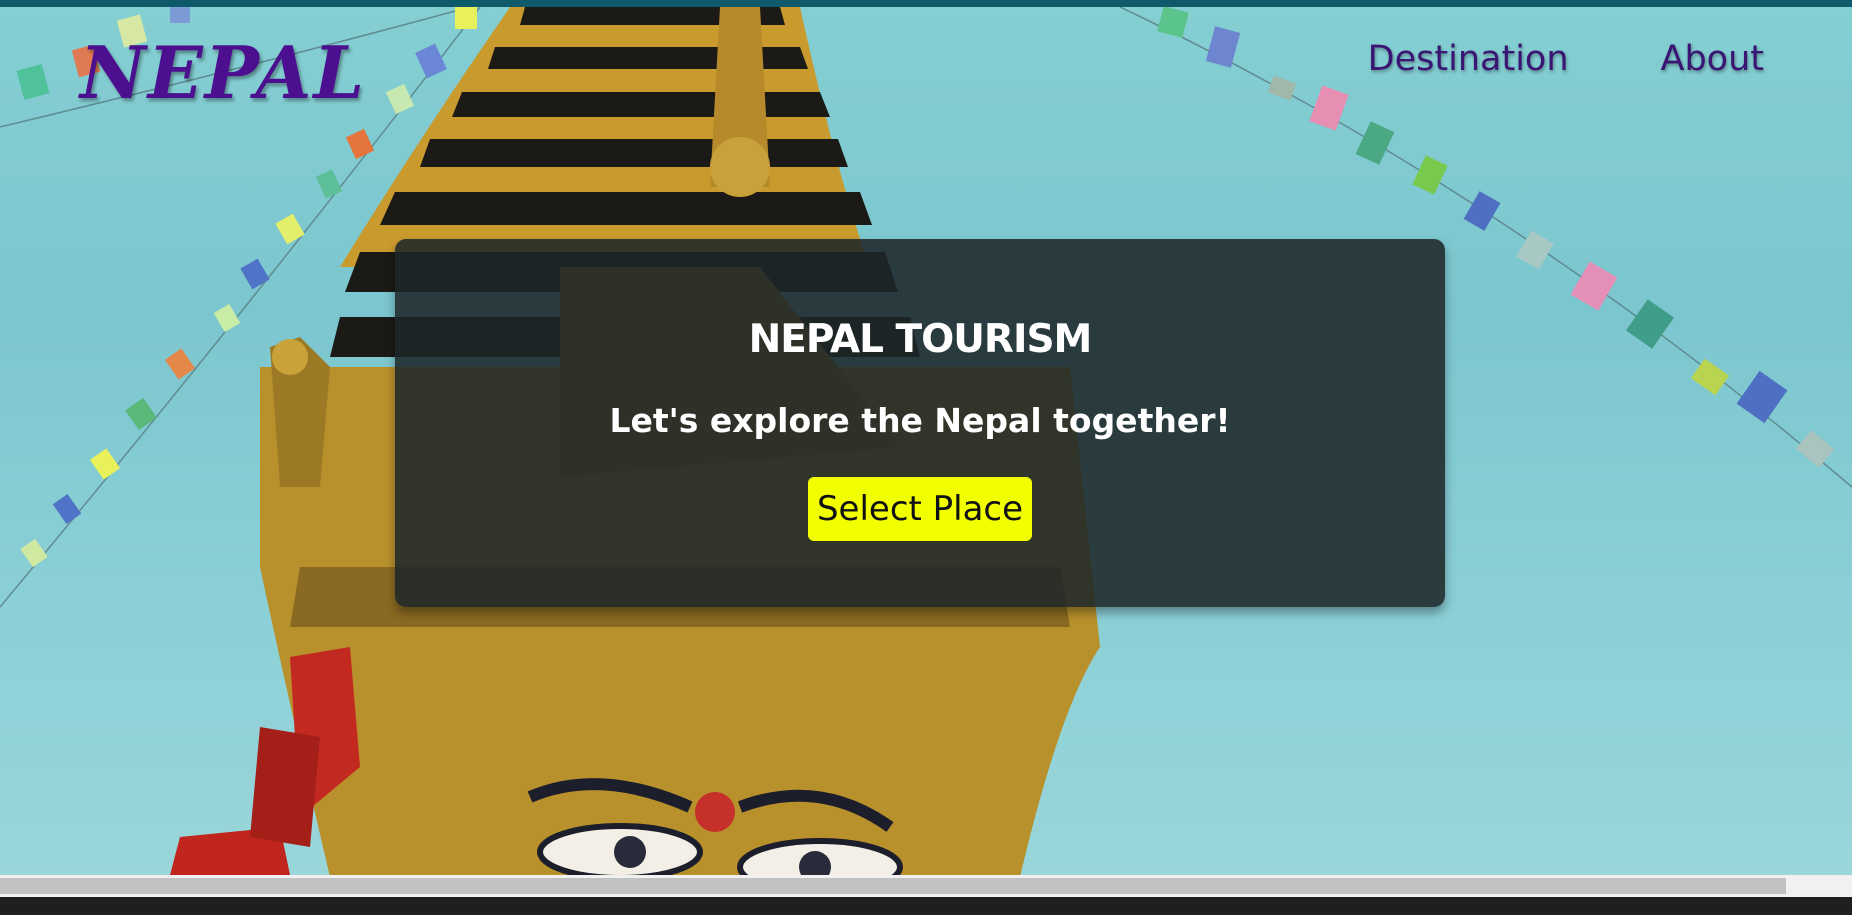 This screenshot has width=1852, height=915. I want to click on nav-link-about: About, so click(1712, 59).